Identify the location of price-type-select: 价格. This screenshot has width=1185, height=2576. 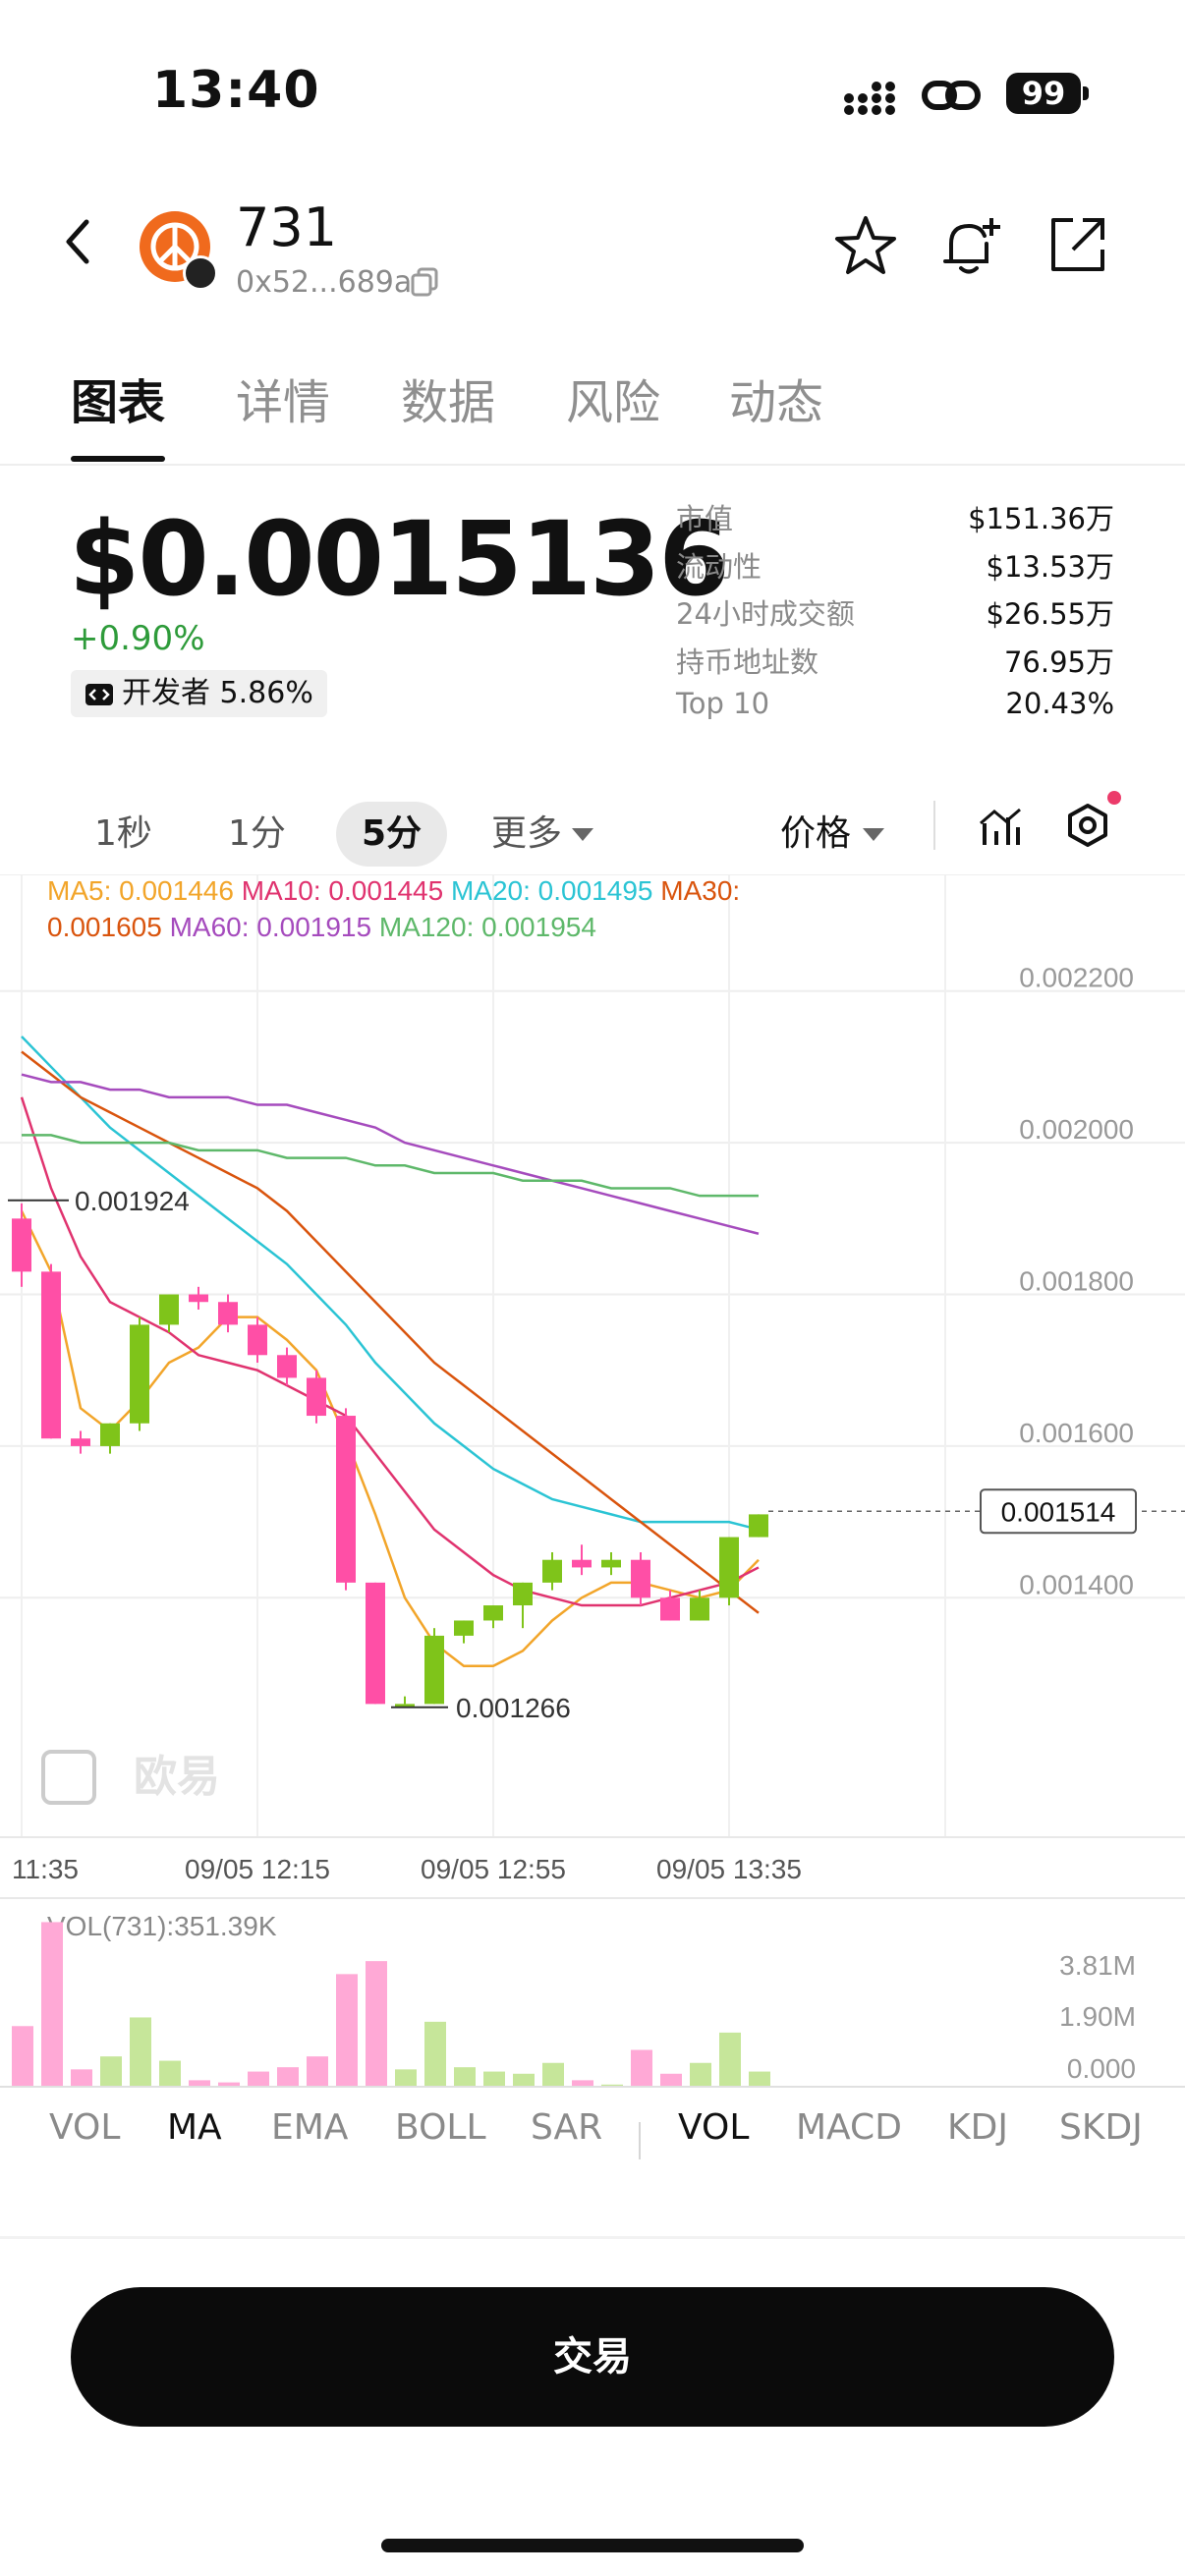
(833, 834).